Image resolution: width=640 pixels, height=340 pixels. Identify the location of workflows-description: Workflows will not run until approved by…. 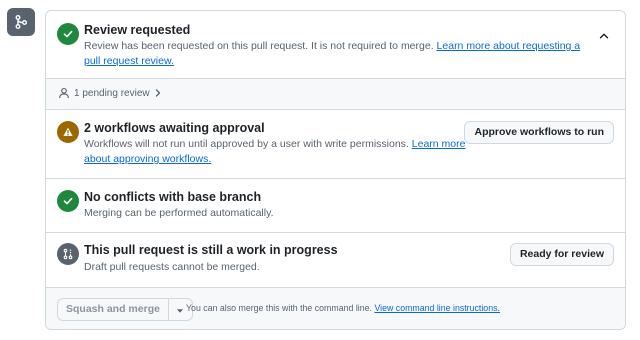
(276, 152).